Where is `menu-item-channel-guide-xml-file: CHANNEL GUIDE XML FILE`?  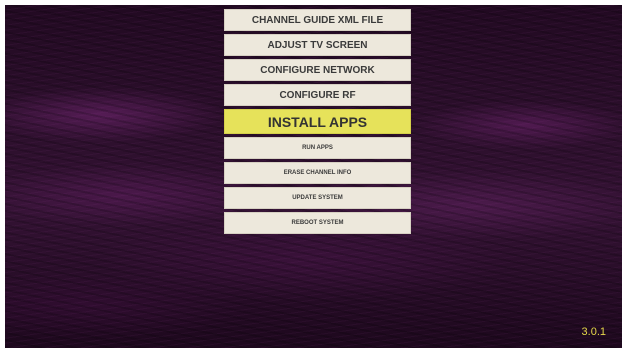
menu-item-channel-guide-xml-file: CHANNEL GUIDE XML FILE is located at coordinates (317, 20).